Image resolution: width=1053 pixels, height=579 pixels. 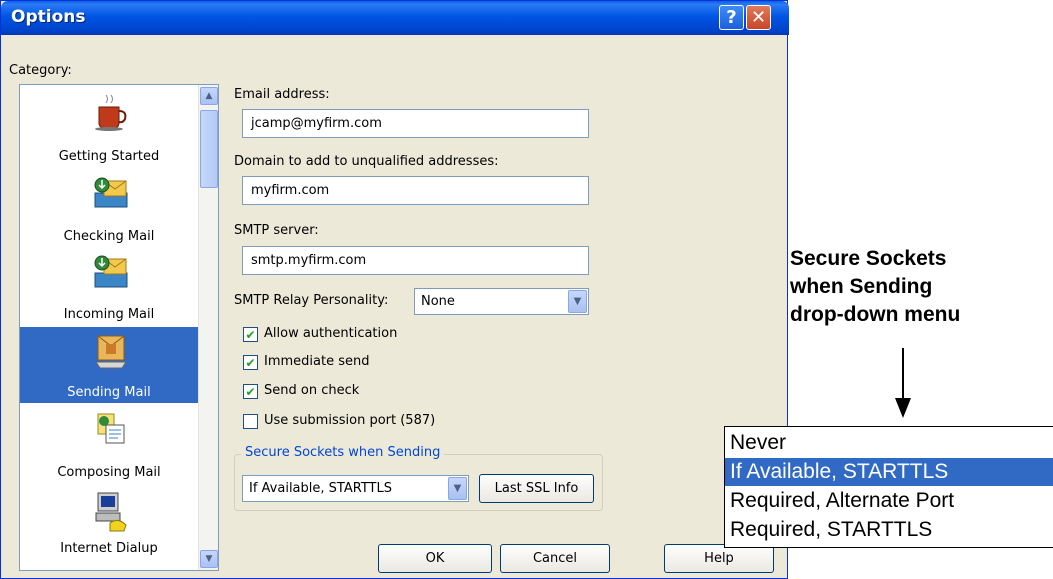 I want to click on smtp-server-label: SMTP server:, so click(x=276, y=230).